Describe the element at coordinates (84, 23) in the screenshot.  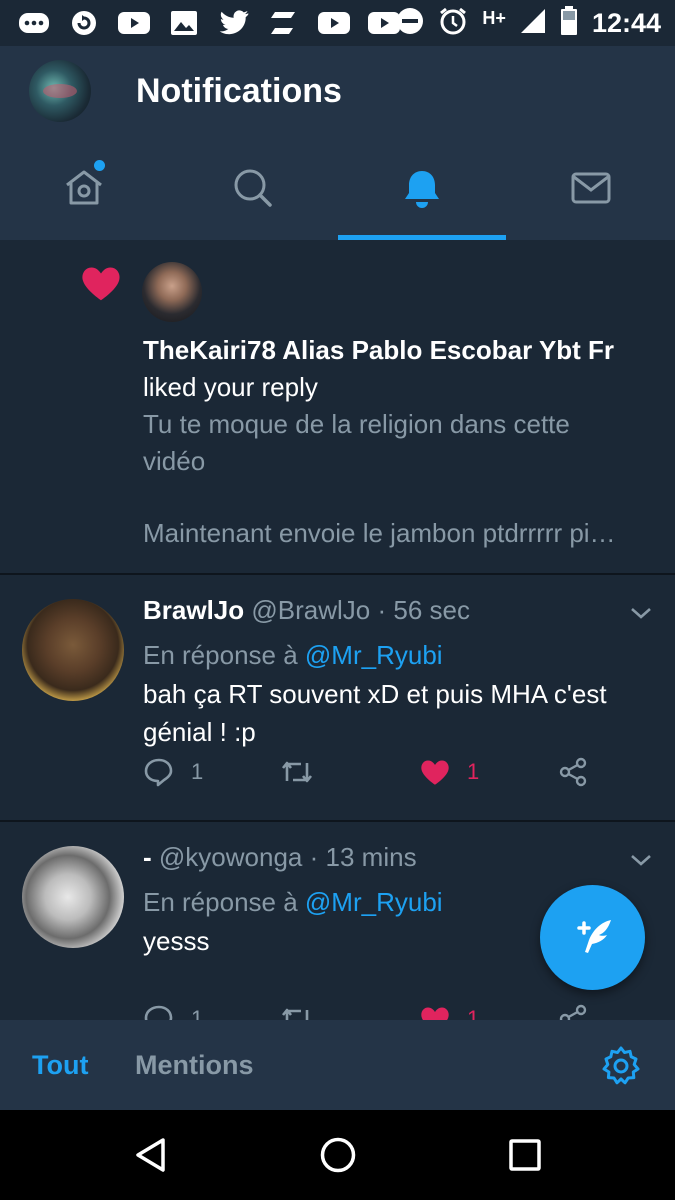
I see `refresh-icon` at that location.